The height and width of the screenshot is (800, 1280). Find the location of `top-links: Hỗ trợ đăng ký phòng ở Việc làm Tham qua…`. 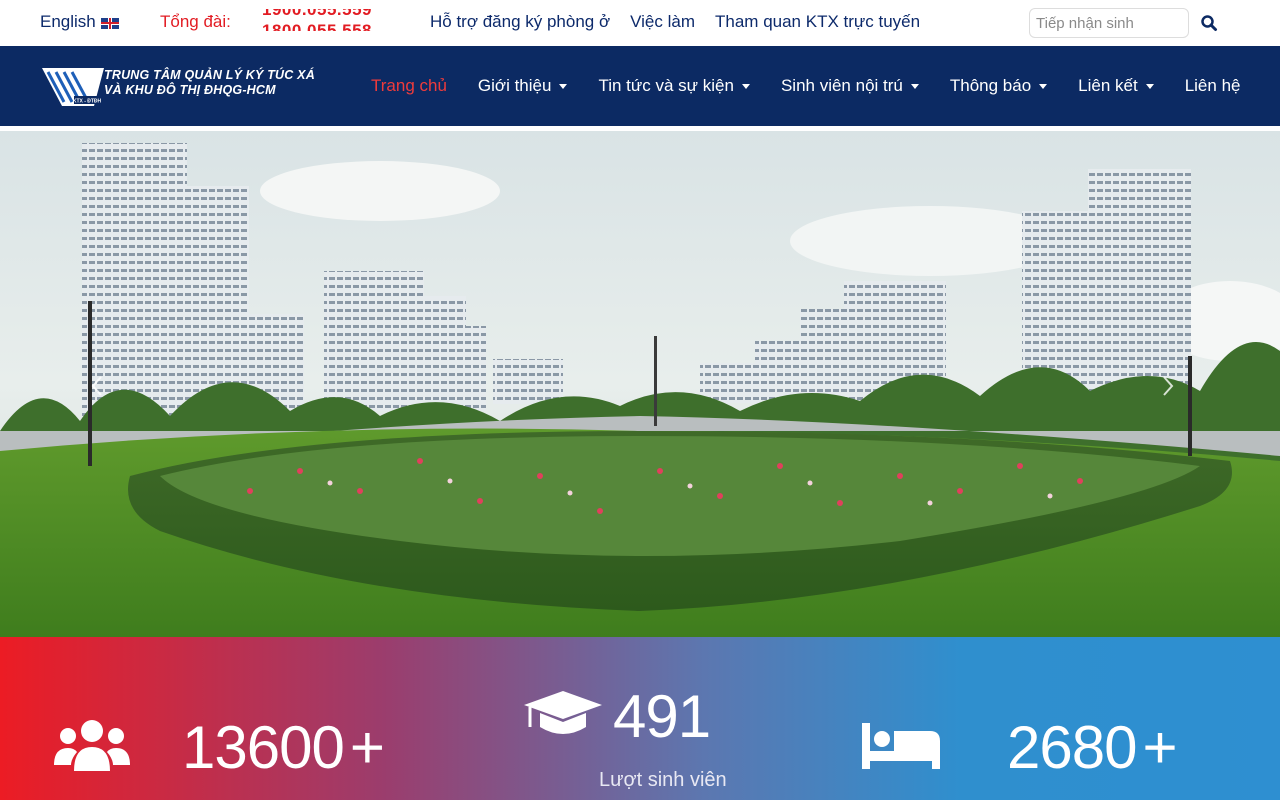

top-links: Hỗ trợ đăng ký phòng ở Việc làm Tham qua… is located at coordinates (675, 22).